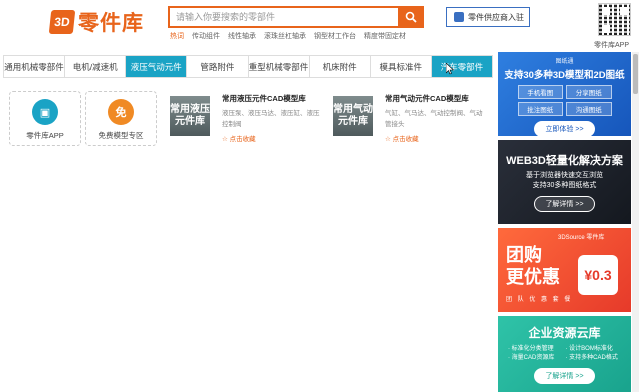 Image resolution: width=639 pixels, height=392 pixels. I want to click on hot-term: 传动组件, so click(206, 36).